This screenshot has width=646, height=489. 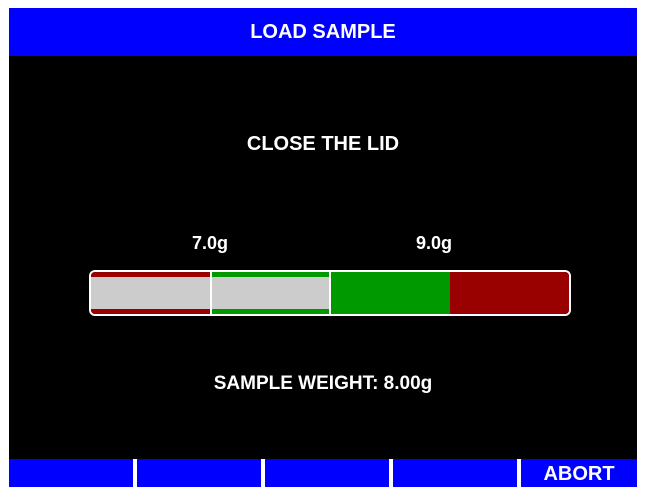 I want to click on gauge-low-limit-marker, so click(x=211, y=293).